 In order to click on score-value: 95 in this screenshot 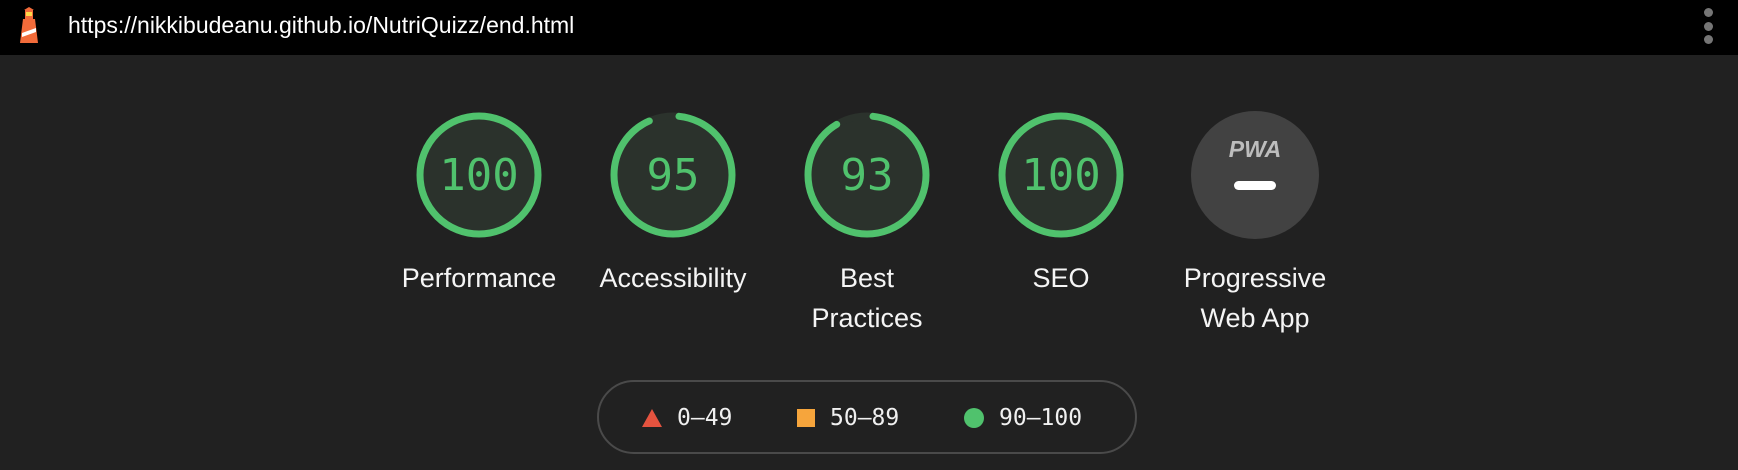, I will do `click(673, 175)`.